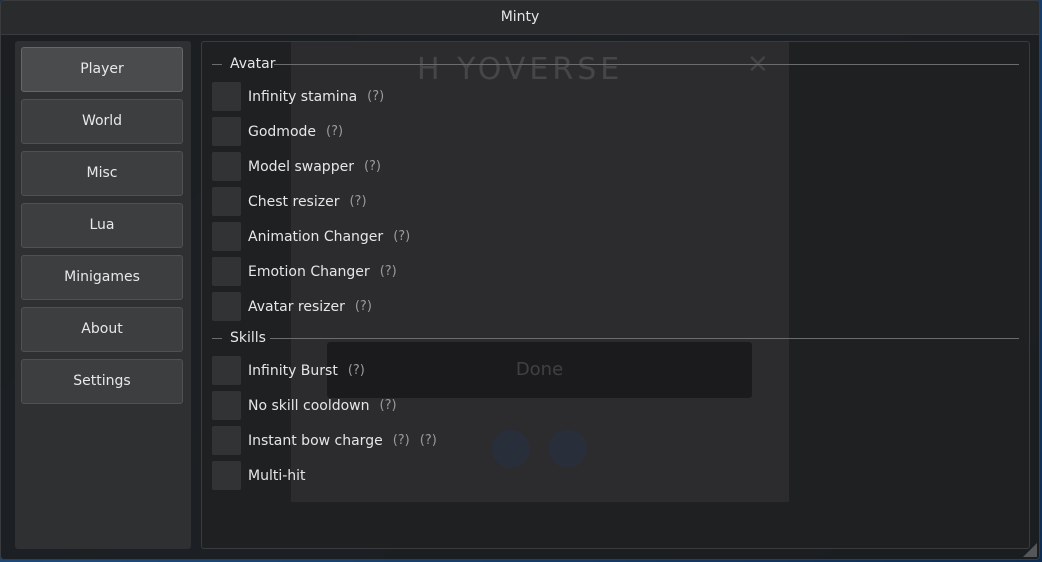 The width and height of the screenshot is (1042, 562). What do you see at coordinates (226, 440) in the screenshot?
I see `instant-bow-charge-checkbox` at bounding box center [226, 440].